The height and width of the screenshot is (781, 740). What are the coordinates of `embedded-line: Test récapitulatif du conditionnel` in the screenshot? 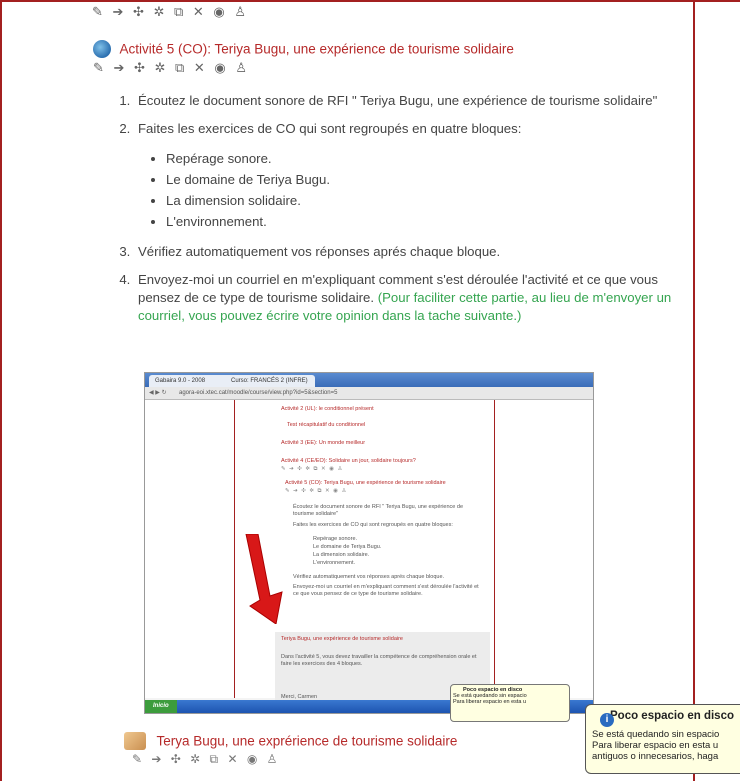 It's located at (326, 425).